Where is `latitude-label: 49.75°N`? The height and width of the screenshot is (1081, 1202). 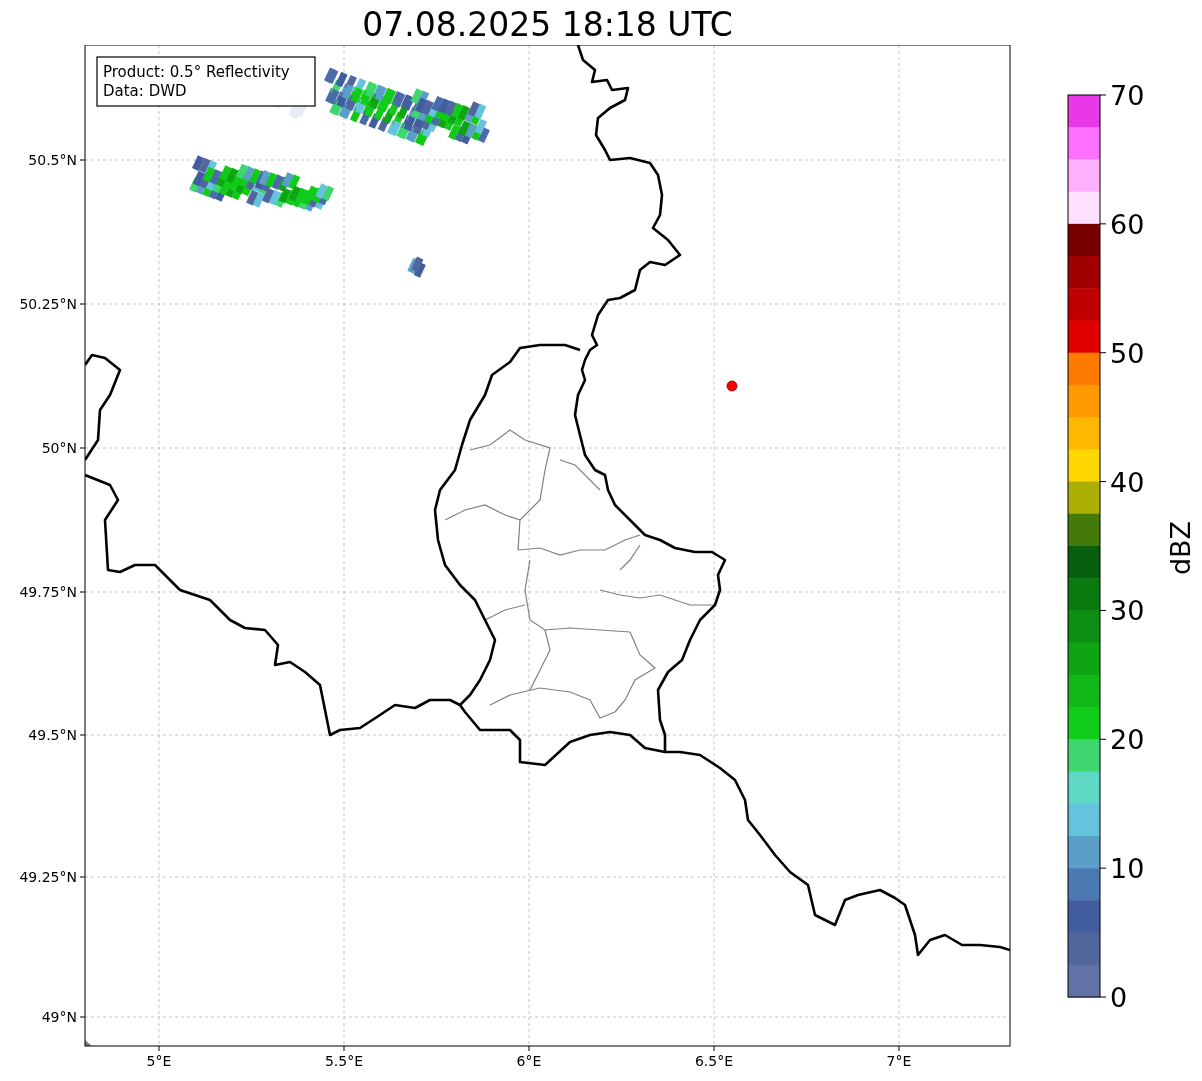
latitude-label: 49.75°N is located at coordinates (48, 592).